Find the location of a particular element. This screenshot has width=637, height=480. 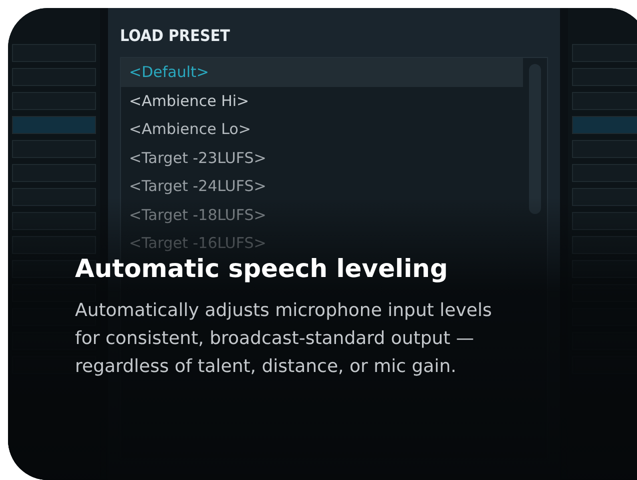

dialog-title: LOAD PRESET is located at coordinates (175, 35).